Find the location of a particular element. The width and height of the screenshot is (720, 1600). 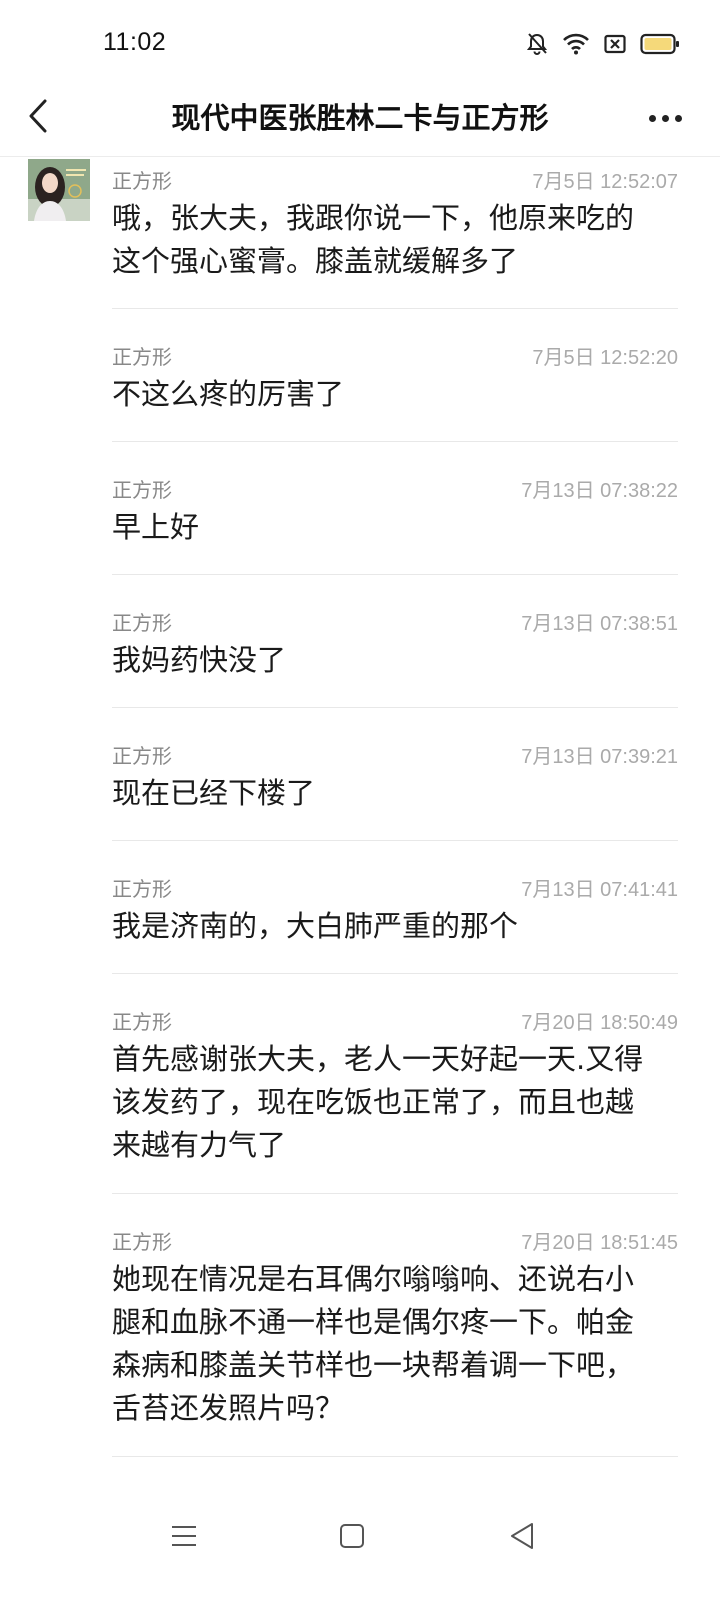

message-time: 7月20日 18:50:49 is located at coordinates (599, 1023).